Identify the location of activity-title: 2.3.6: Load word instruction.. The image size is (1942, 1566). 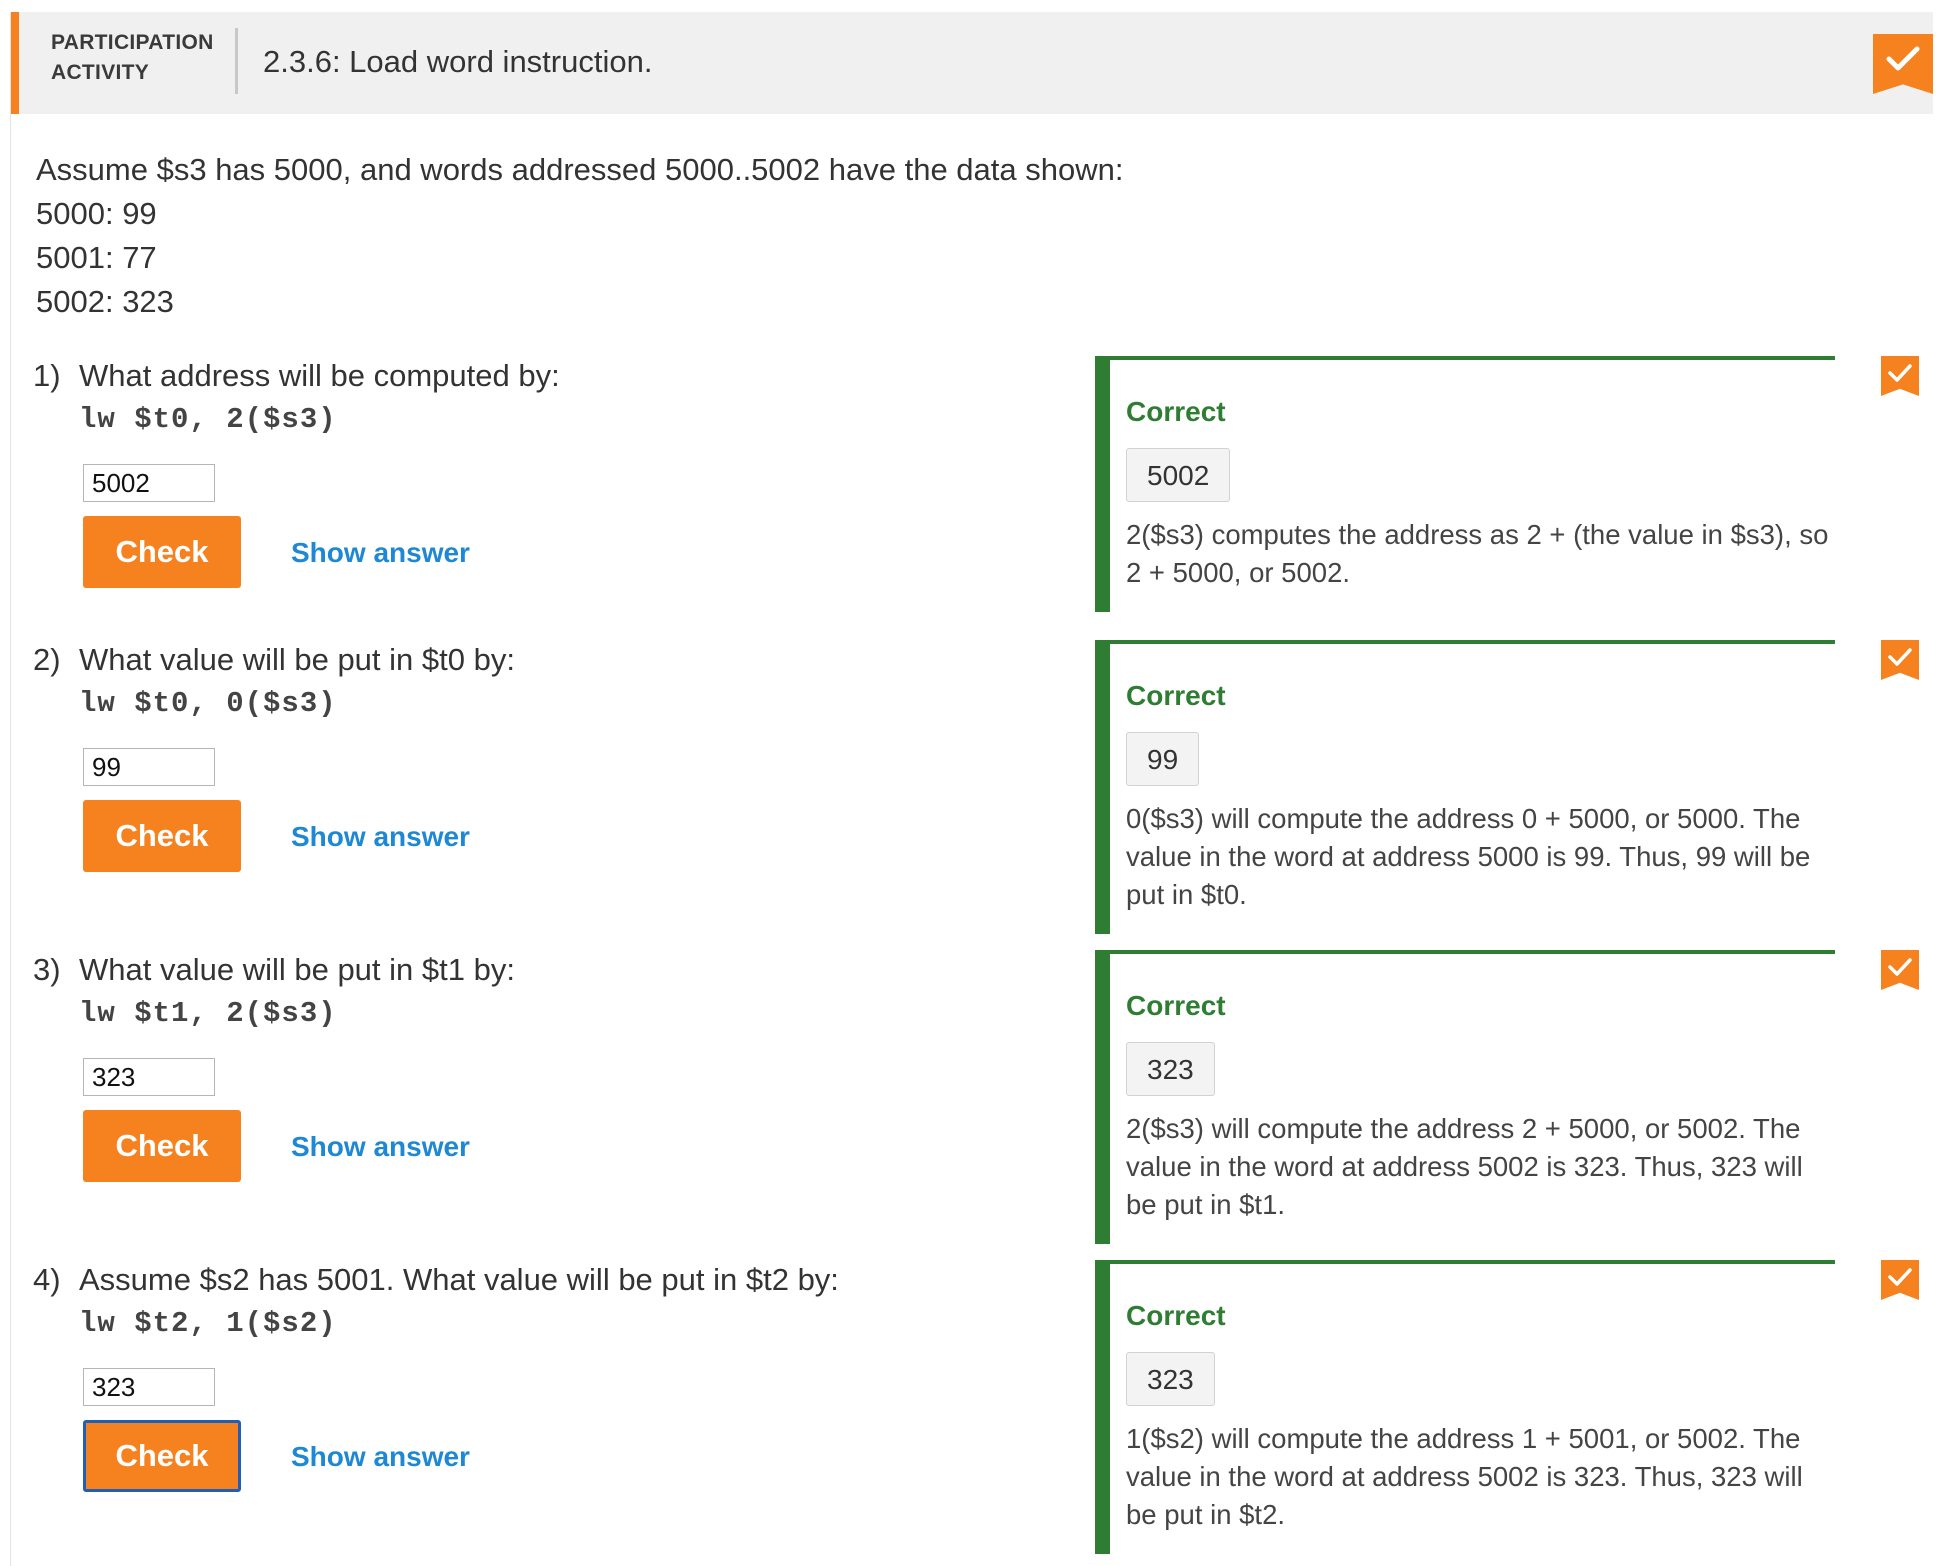
(458, 61).